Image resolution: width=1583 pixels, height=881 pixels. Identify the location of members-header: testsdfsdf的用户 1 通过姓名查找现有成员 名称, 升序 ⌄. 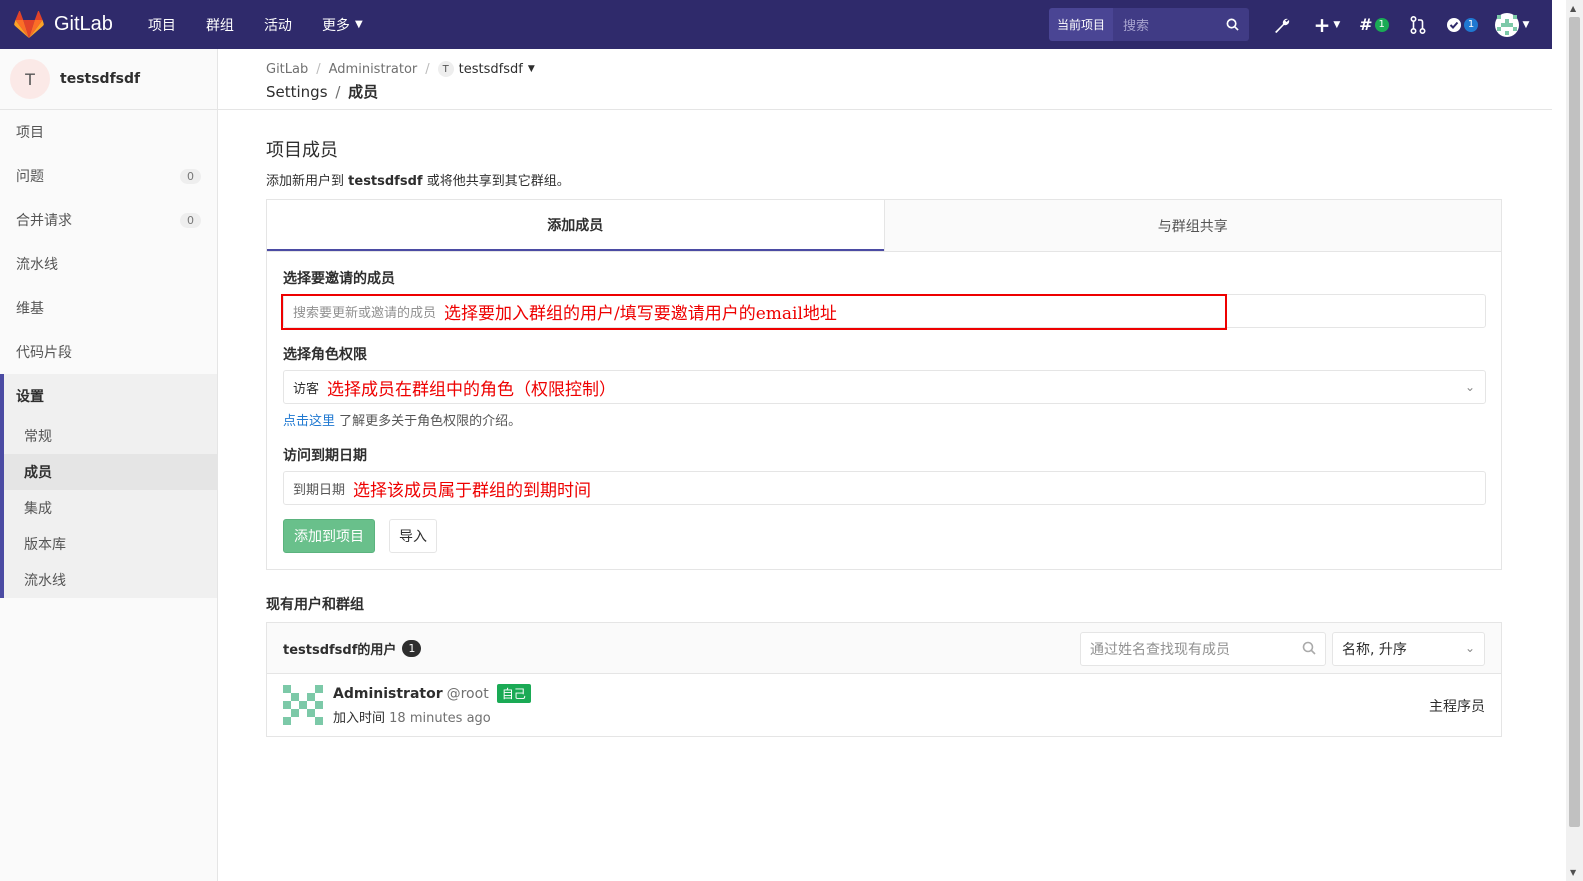
(884, 648).